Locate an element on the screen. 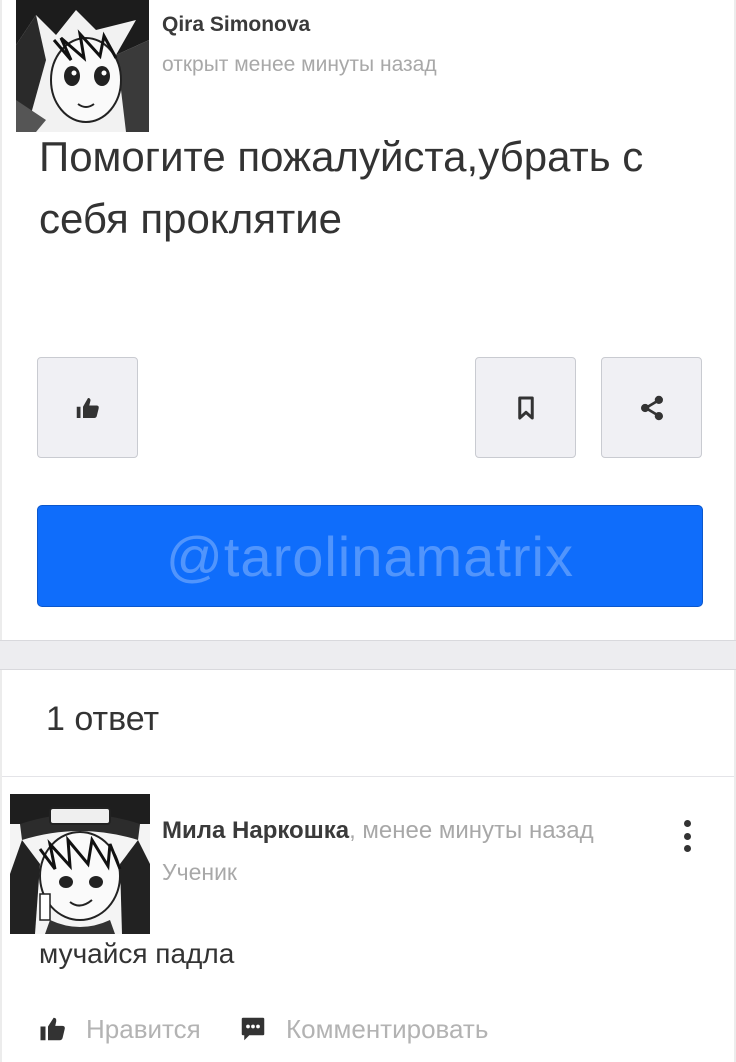 The width and height of the screenshot is (736, 1062). more-vertical-icon is located at coordinates (687, 836).